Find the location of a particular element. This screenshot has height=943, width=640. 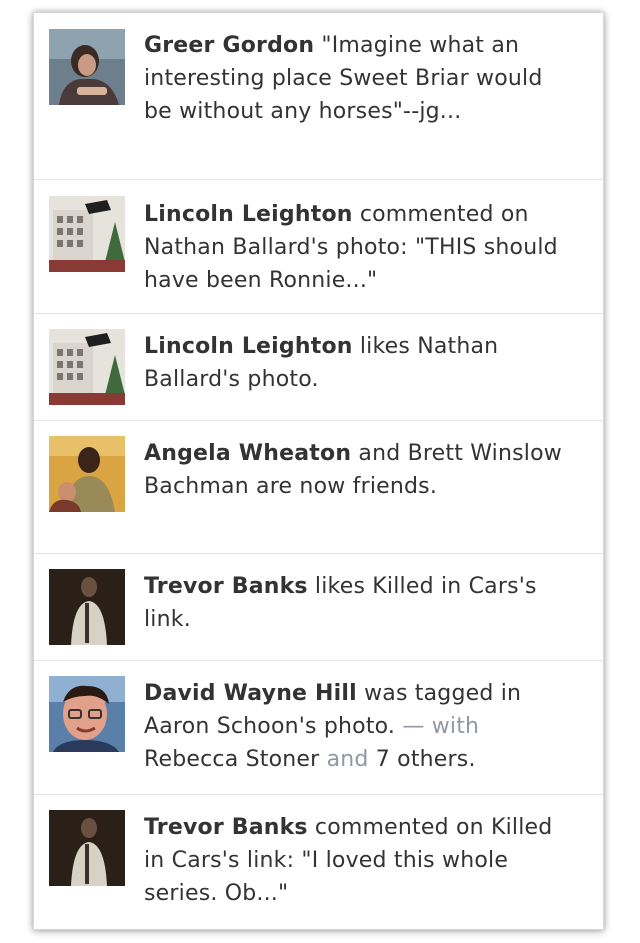

couple-photo is located at coordinates (87, 474).